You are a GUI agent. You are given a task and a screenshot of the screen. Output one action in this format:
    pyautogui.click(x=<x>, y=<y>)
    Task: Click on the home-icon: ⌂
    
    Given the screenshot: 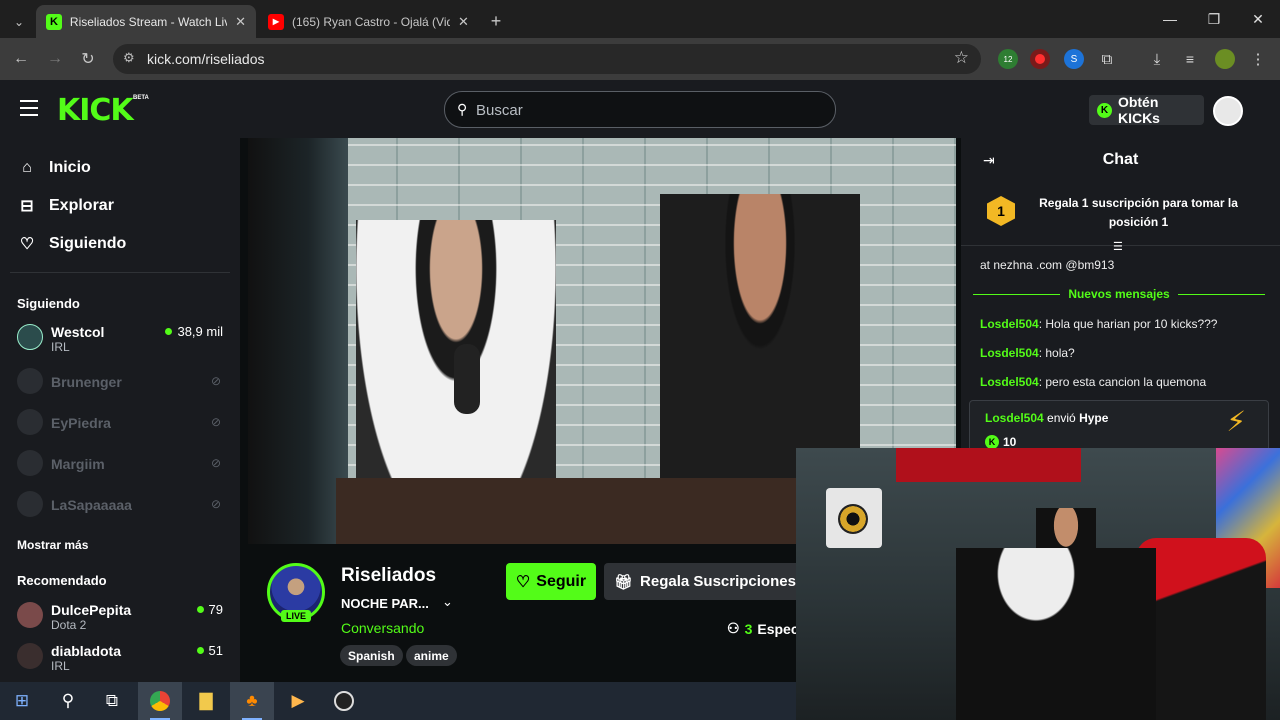 What is the action you would take?
    pyautogui.click(x=27, y=167)
    